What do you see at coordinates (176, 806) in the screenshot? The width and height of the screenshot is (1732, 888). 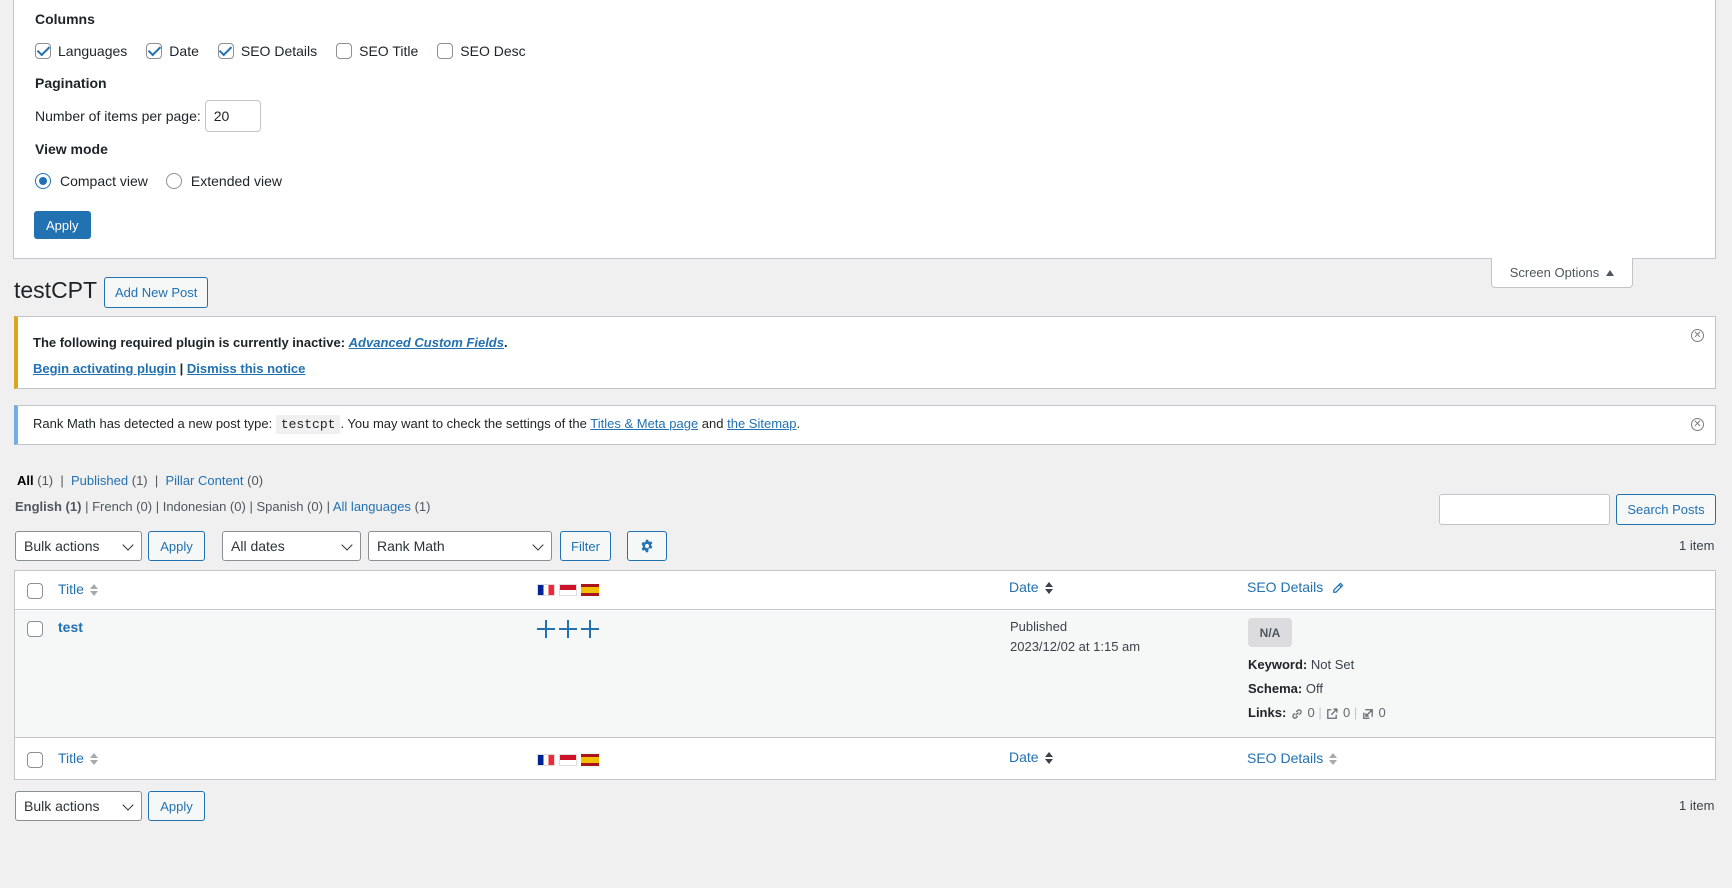 I see `bulk-apply-button-bottom: Apply` at bounding box center [176, 806].